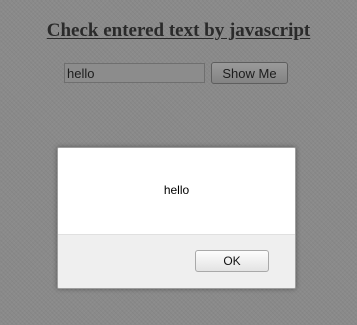  I want to click on alert-dialog-footer: OK, so click(176, 261).